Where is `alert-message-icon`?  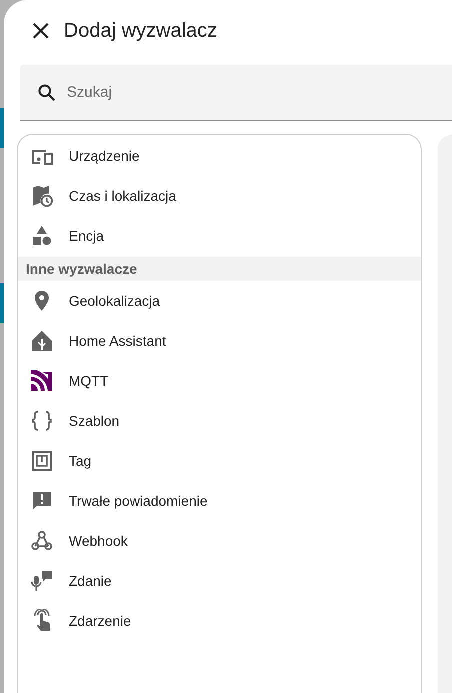
alert-message-icon is located at coordinates (42, 501).